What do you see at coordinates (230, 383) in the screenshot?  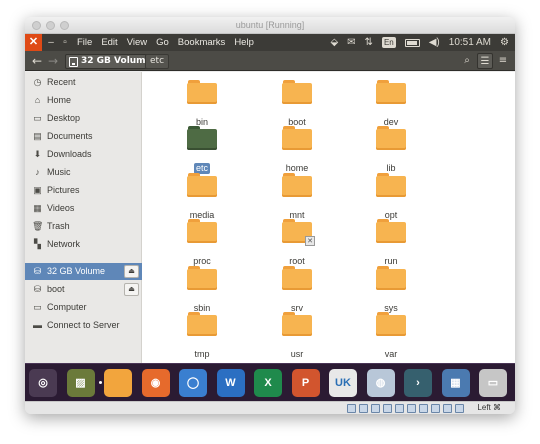 I see `word-icon: W` at bounding box center [230, 383].